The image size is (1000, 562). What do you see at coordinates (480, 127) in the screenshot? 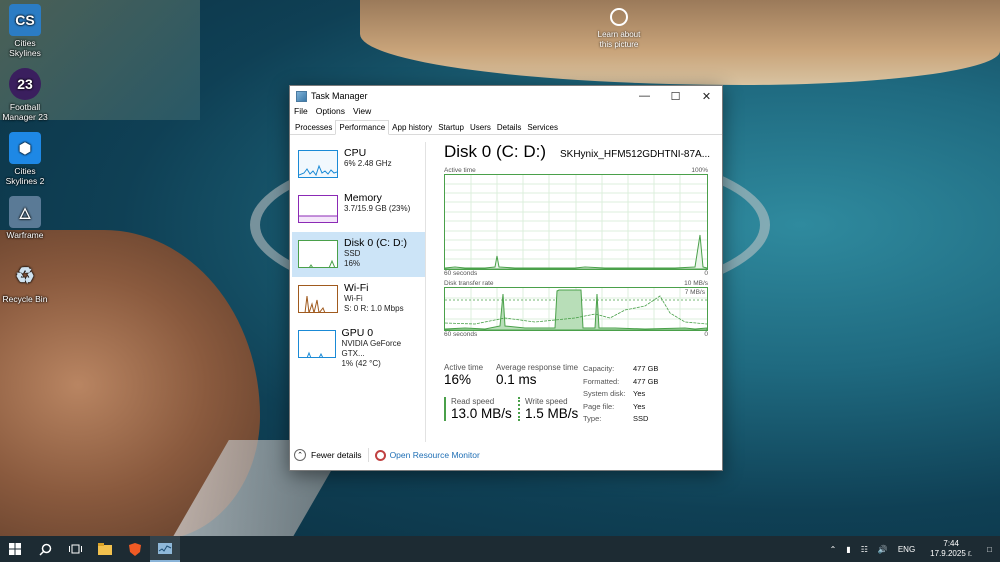
I see `tab-users: Users` at bounding box center [480, 127].